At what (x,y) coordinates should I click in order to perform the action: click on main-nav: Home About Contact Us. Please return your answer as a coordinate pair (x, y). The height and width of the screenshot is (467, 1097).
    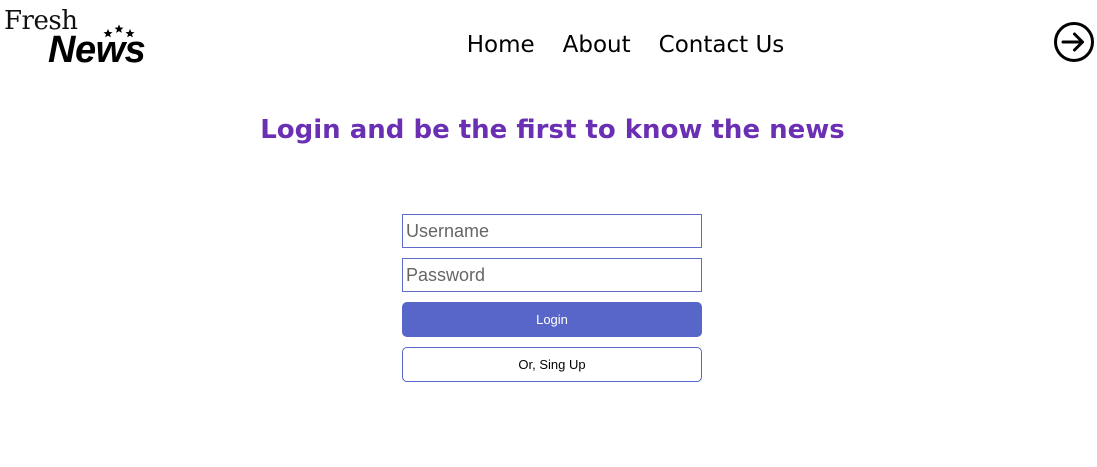
    Looking at the image, I should click on (548, 45).